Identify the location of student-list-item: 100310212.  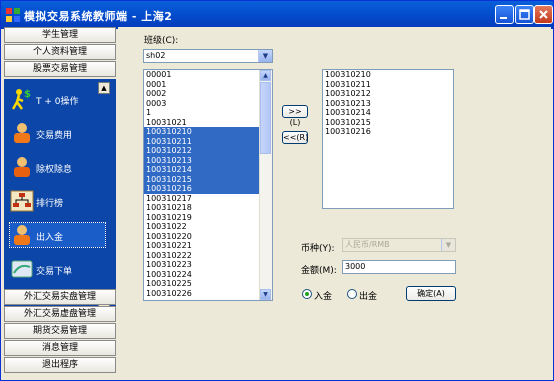
(208, 151).